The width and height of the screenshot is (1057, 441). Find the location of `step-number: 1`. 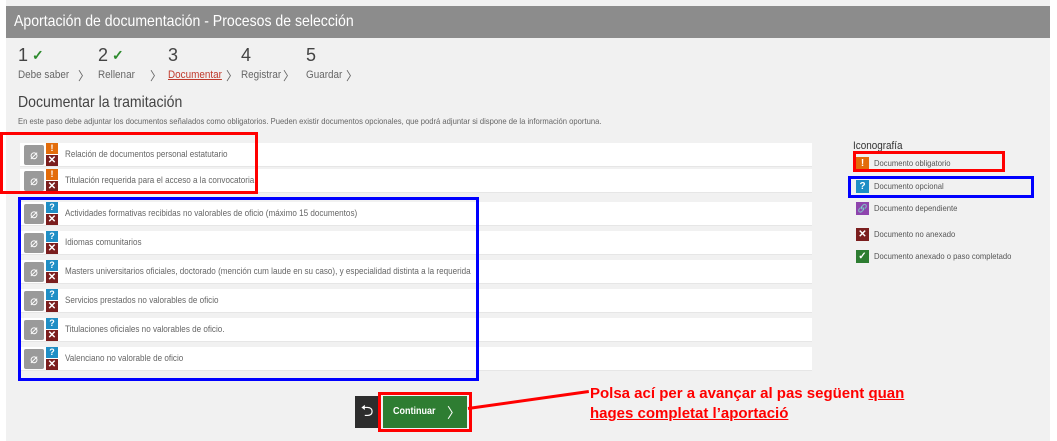

step-number: 1 is located at coordinates (23, 55).